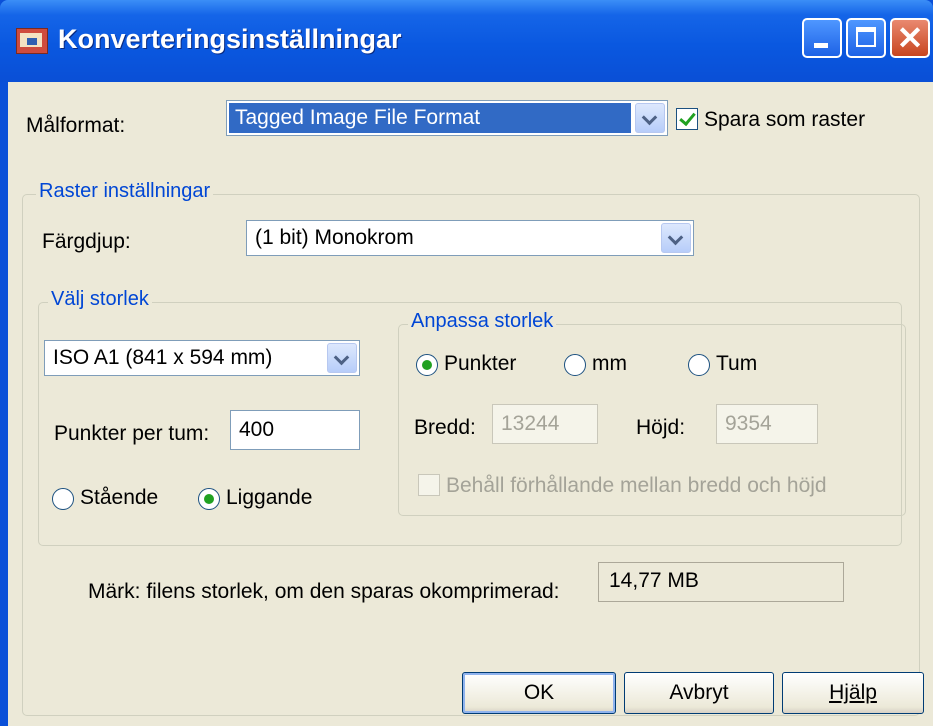  What do you see at coordinates (358, 117) in the screenshot?
I see `target-format-value: Tagged Image File Format` at bounding box center [358, 117].